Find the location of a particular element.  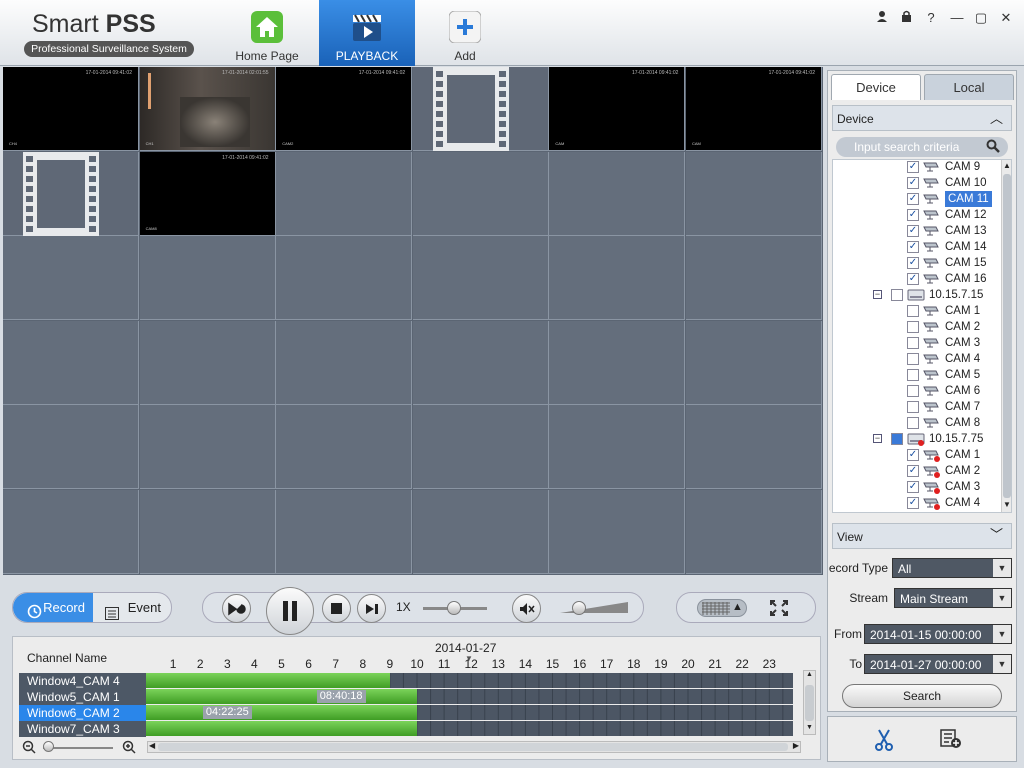

chevron-up-icon: ︿ is located at coordinates (996, 119).